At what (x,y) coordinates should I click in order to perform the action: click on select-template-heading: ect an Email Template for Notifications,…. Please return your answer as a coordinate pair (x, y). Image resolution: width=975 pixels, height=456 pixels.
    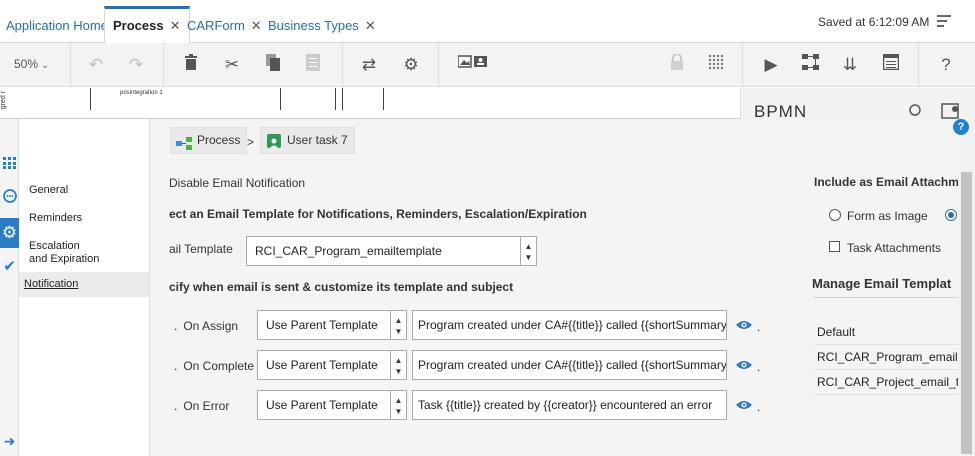
    Looking at the image, I should click on (378, 214).